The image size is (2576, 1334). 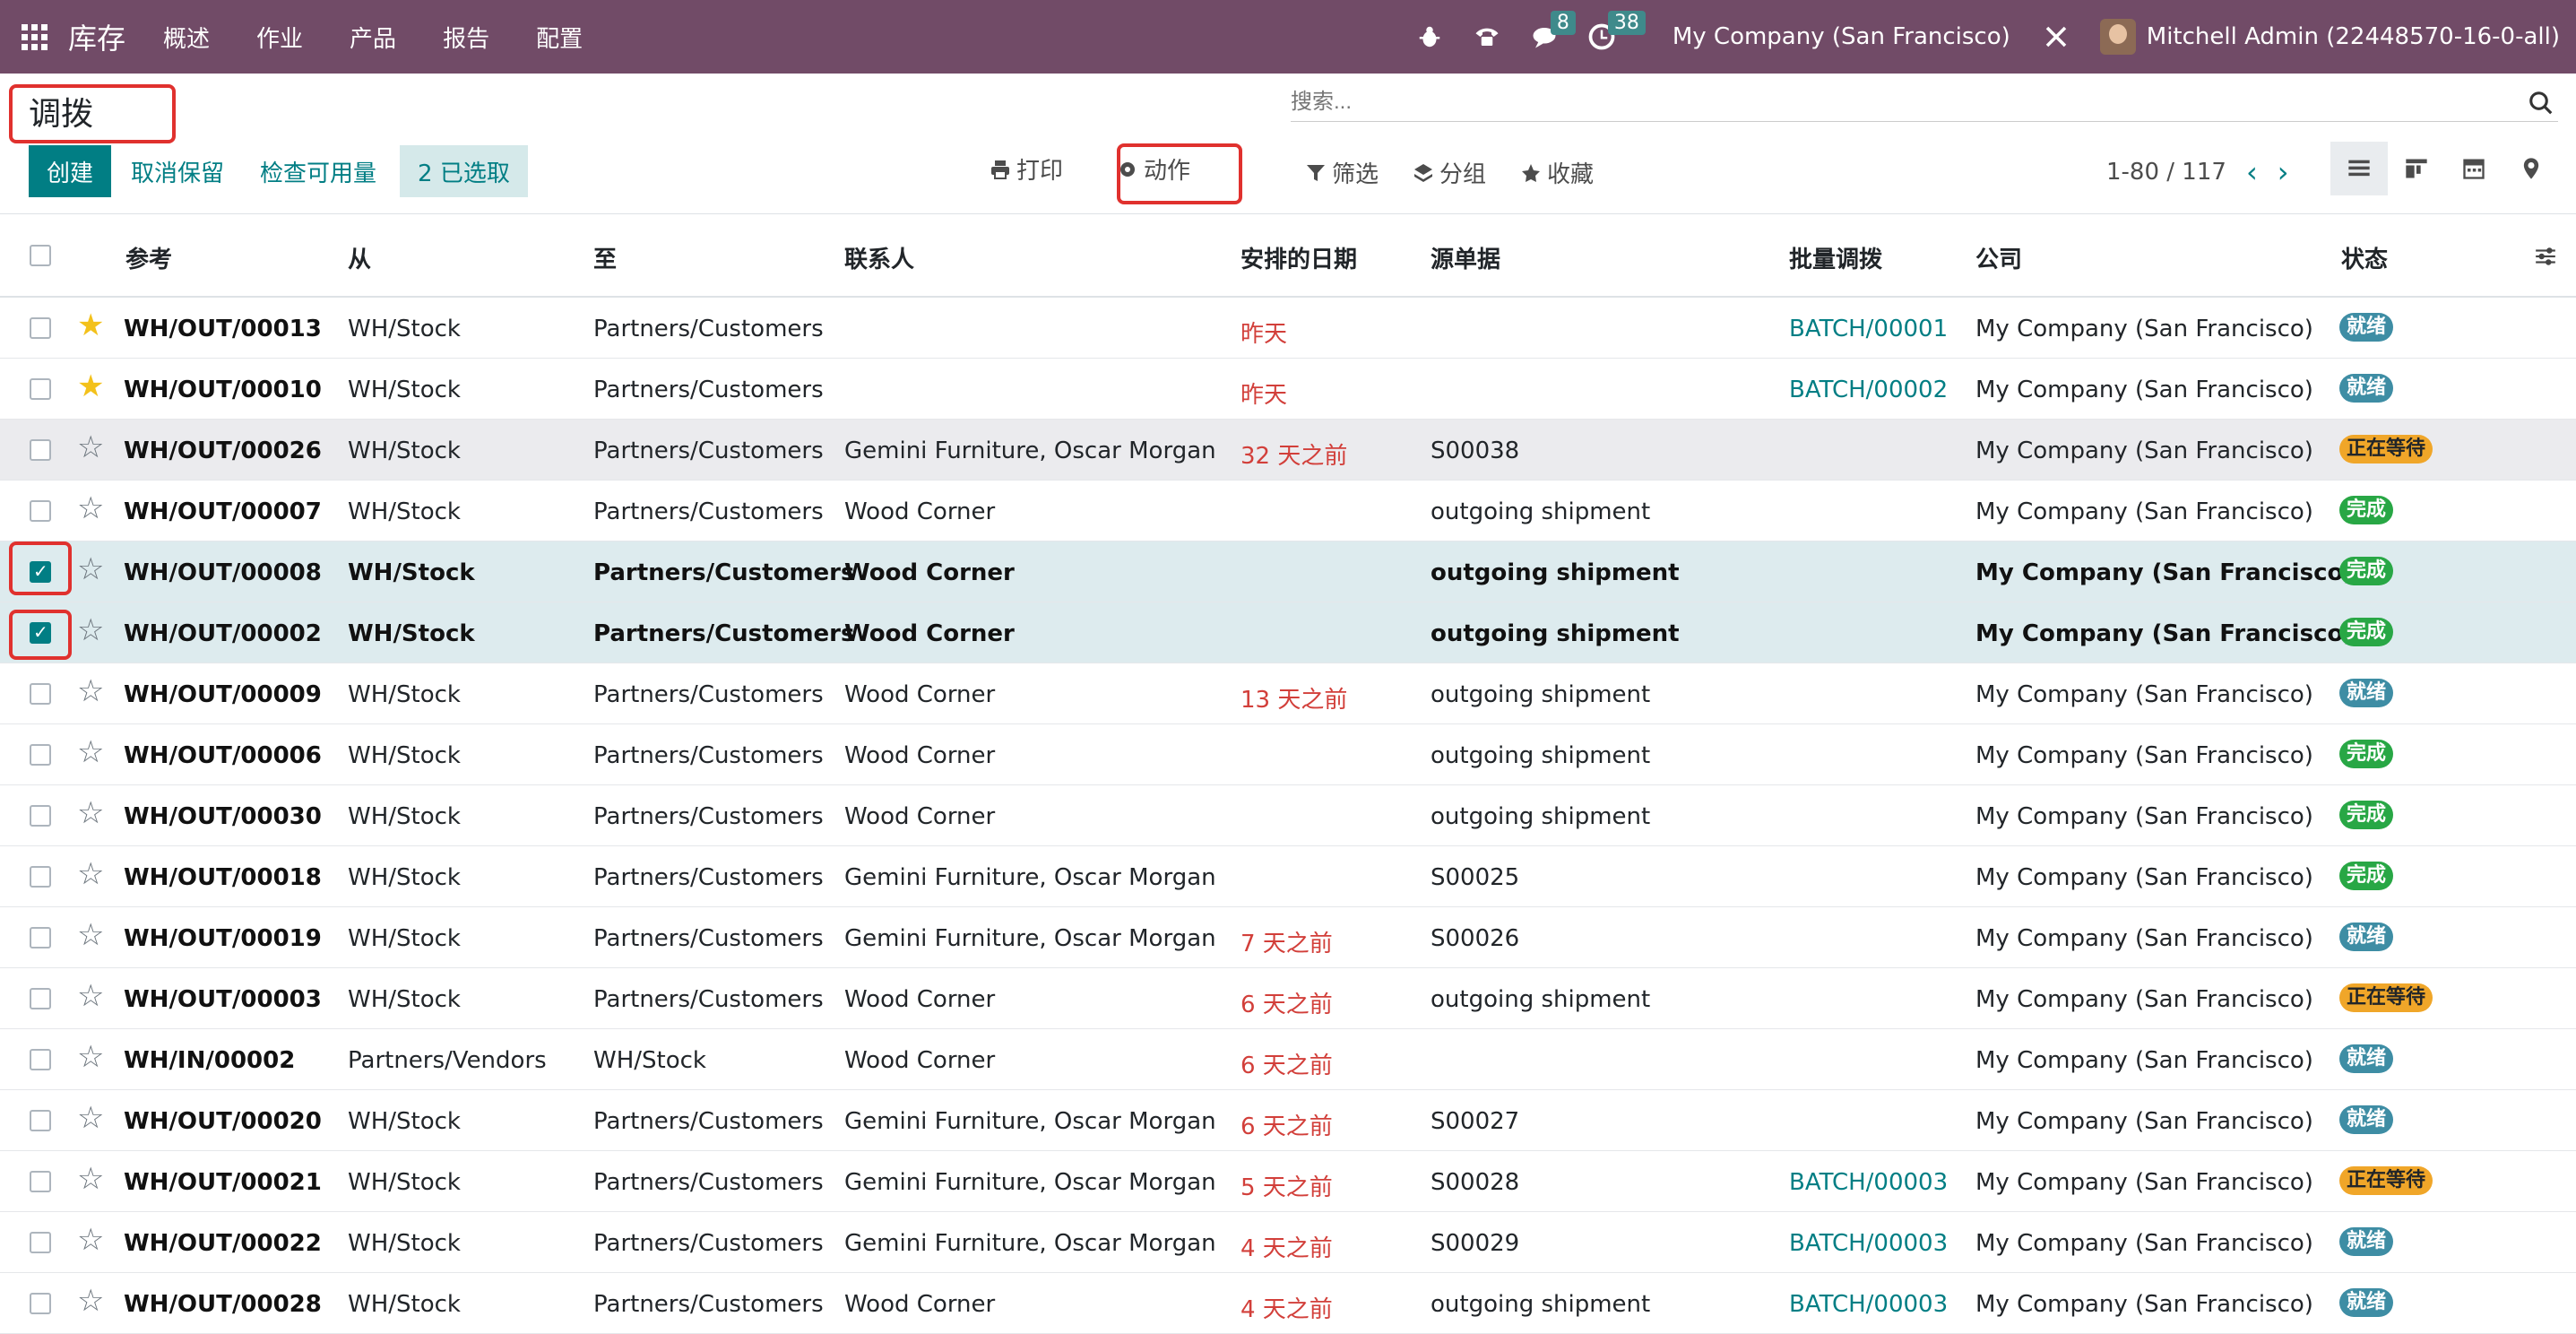 I want to click on check-availability-button: 检查可用量, so click(x=318, y=171).